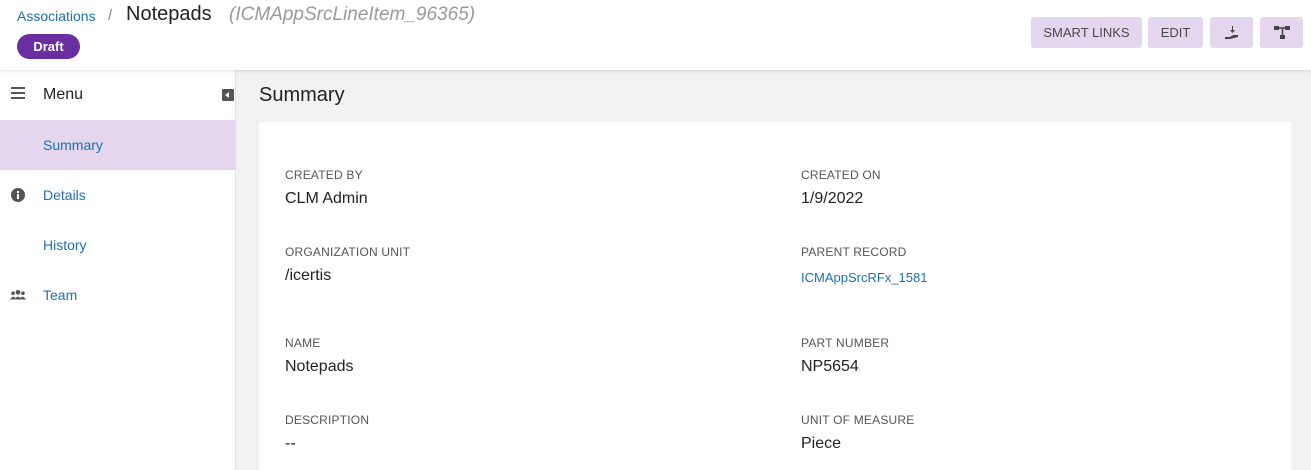 This screenshot has width=1311, height=470. I want to click on hand-sign-icon, so click(1231, 32).